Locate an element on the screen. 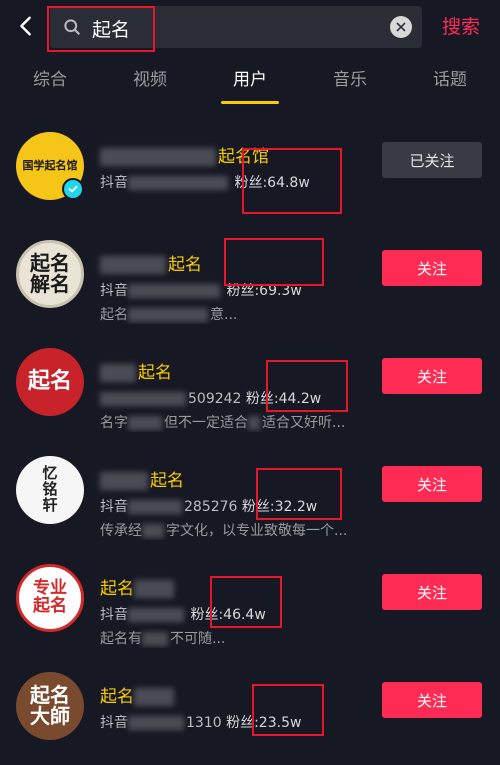  highlight-box-search is located at coordinates (101, 29).